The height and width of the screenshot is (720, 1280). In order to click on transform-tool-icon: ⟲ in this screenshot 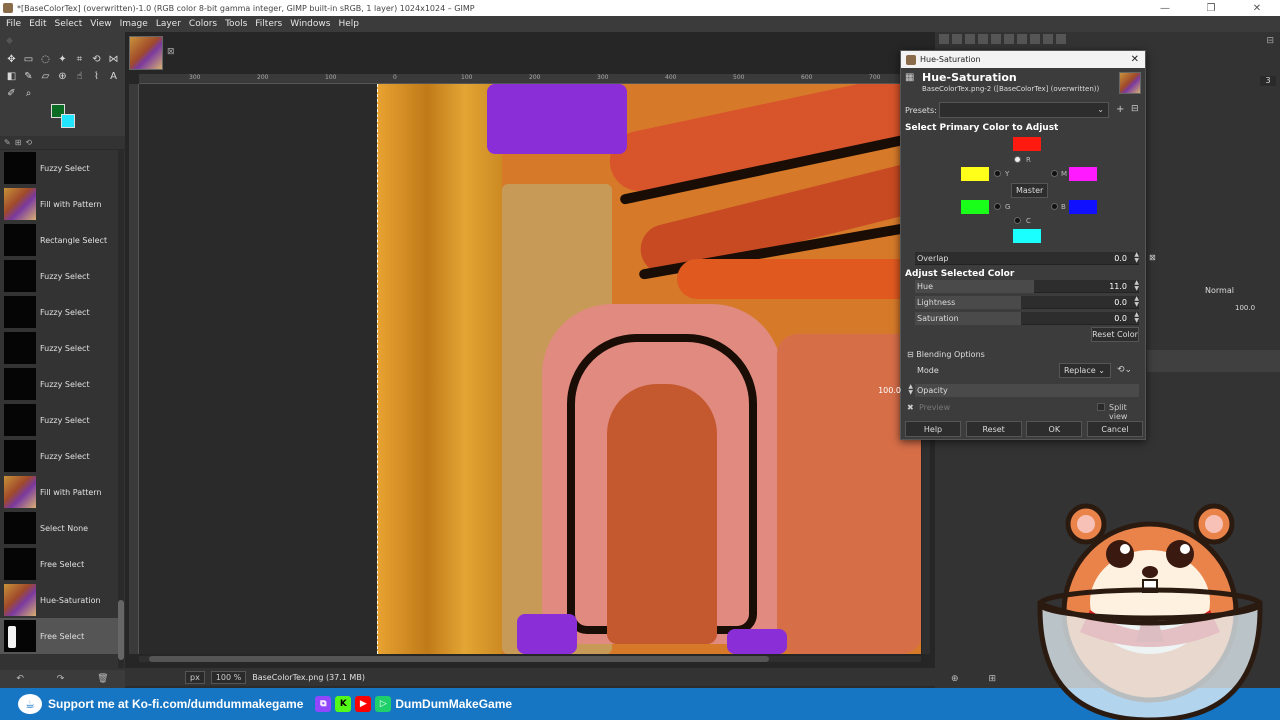, I will do `click(96, 59)`.